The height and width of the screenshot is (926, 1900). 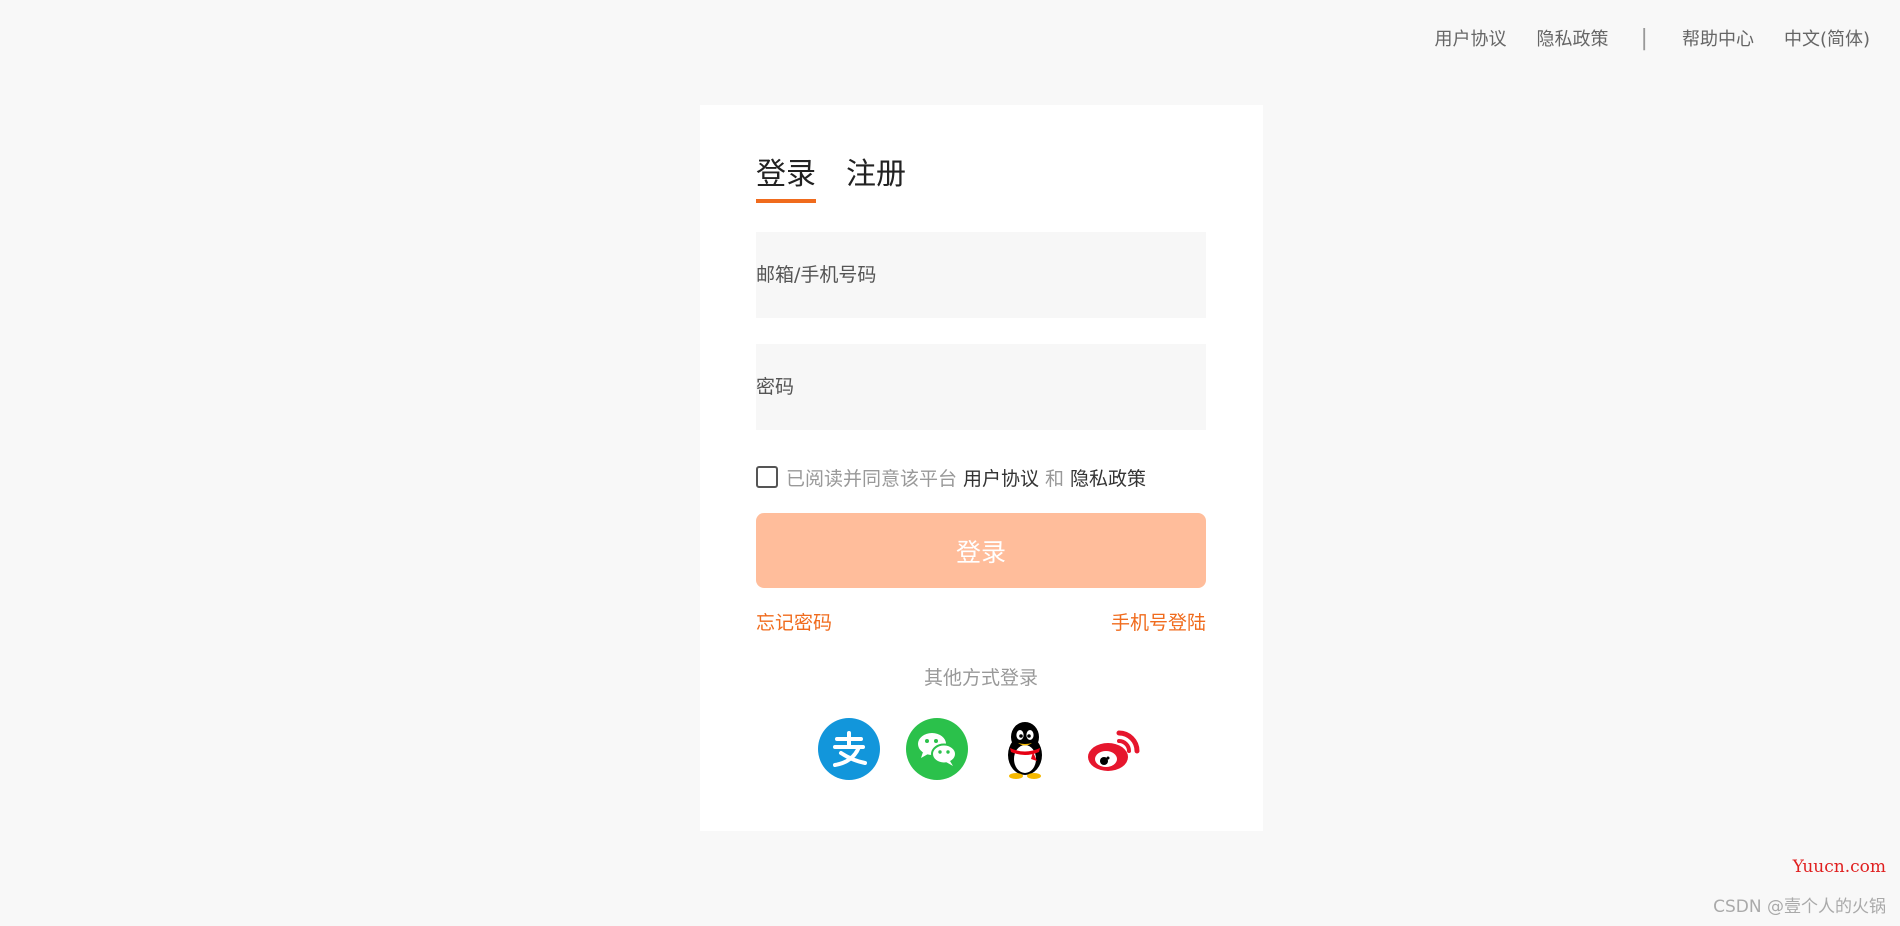 I want to click on agreement-text: 已阅读并同意该平台, so click(x=872, y=478).